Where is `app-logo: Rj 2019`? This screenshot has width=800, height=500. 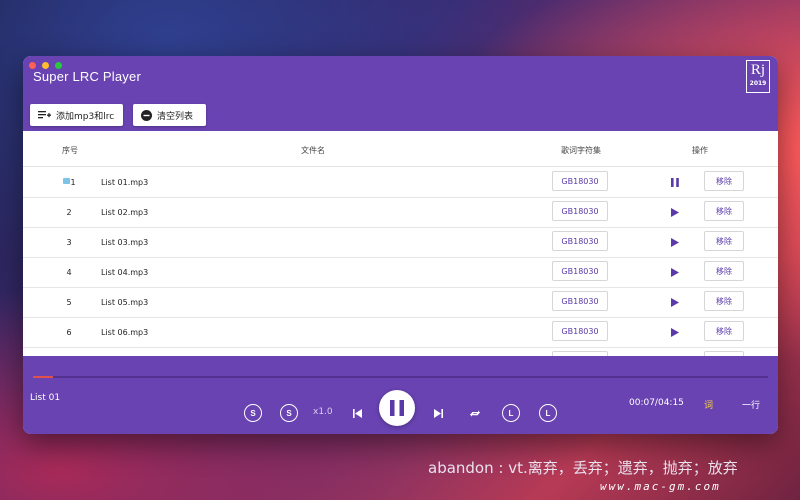 app-logo: Rj 2019 is located at coordinates (758, 76).